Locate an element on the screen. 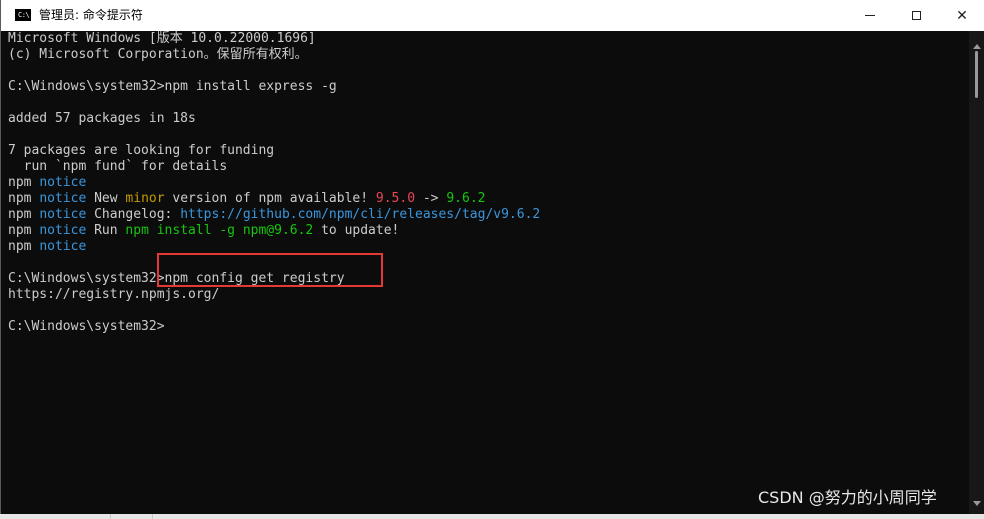 This screenshot has height=519, width=984. cmd-app-icon: C:\ is located at coordinates (23, 15).